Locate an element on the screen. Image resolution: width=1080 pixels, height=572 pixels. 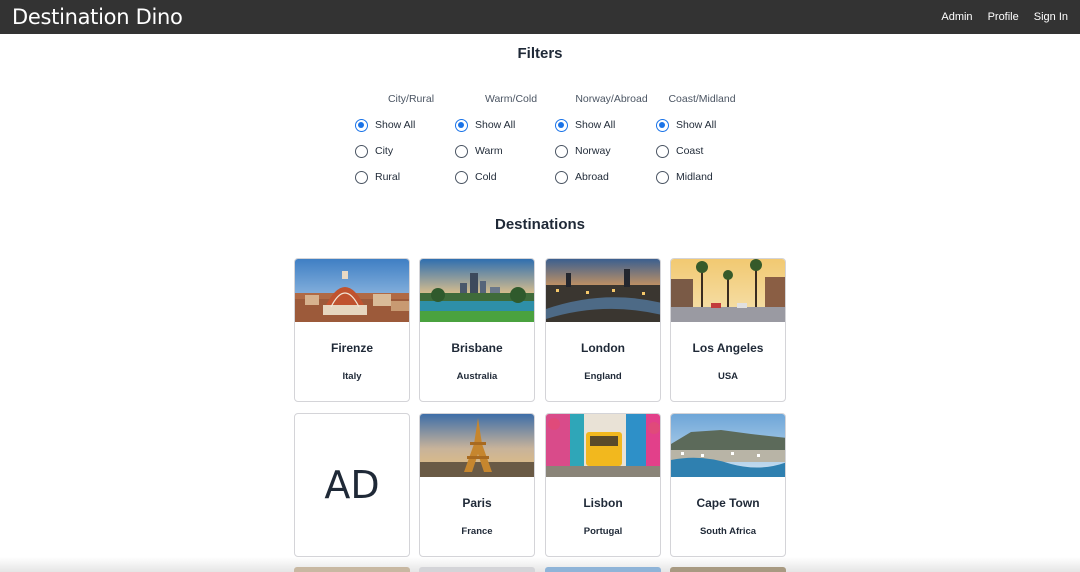
option-label: Cold is located at coordinates (486, 177).